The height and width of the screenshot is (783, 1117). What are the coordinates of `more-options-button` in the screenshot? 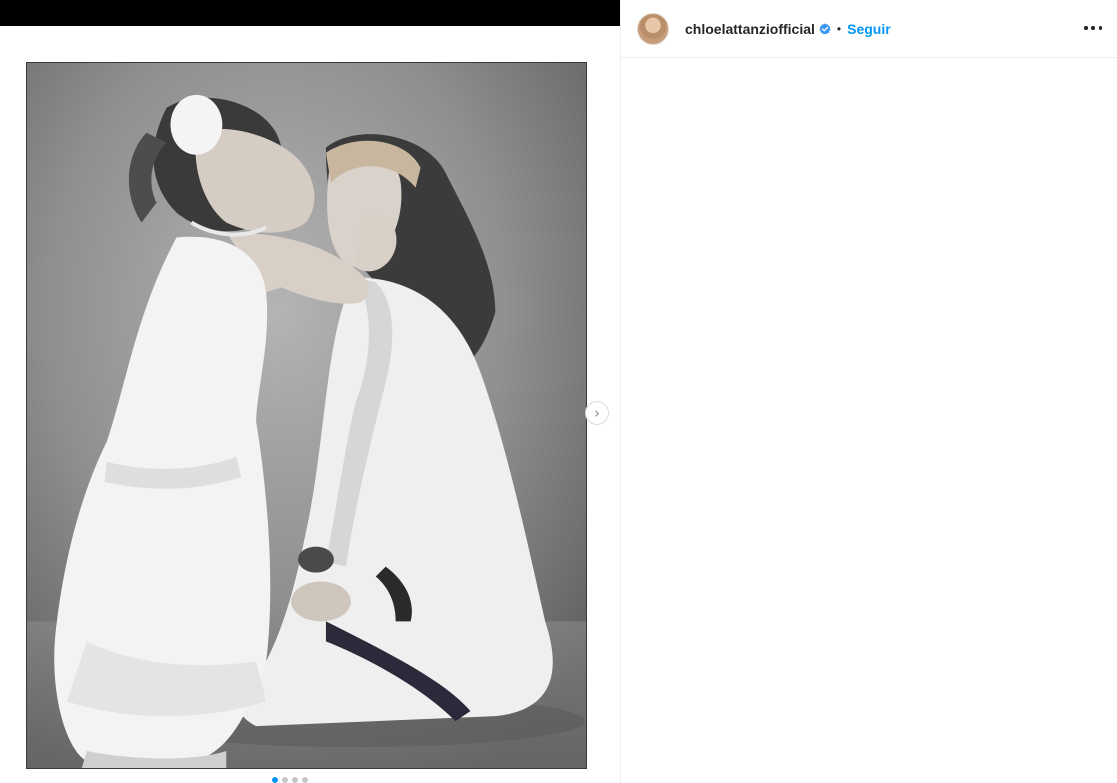 It's located at (1093, 28).